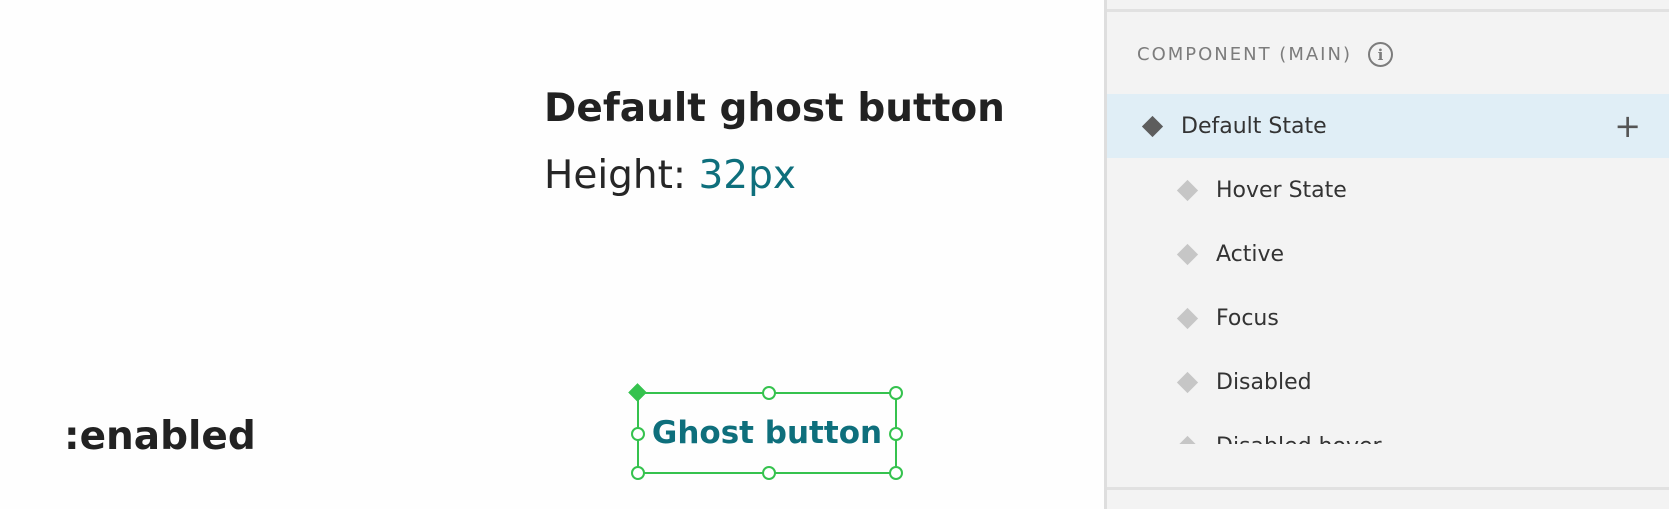  What do you see at coordinates (1244, 54) in the screenshot?
I see `panel-header-label: COMPONENT (MAIN)` at bounding box center [1244, 54].